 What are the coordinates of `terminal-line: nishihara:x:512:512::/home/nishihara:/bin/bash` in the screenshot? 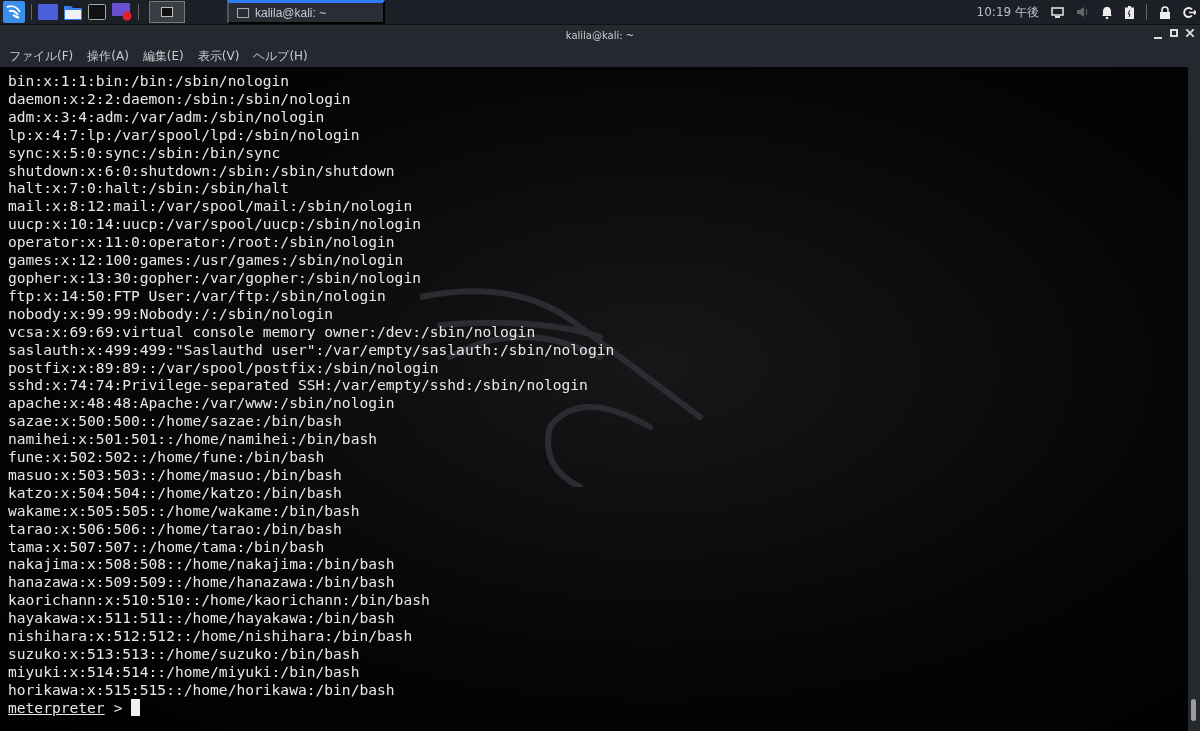 It's located at (211, 636).